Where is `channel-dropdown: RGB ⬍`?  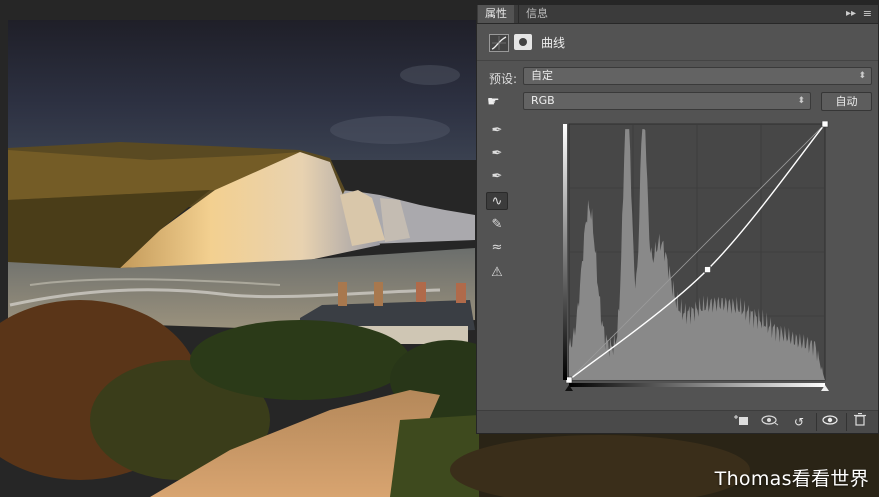
channel-dropdown: RGB ⬍ is located at coordinates (667, 101).